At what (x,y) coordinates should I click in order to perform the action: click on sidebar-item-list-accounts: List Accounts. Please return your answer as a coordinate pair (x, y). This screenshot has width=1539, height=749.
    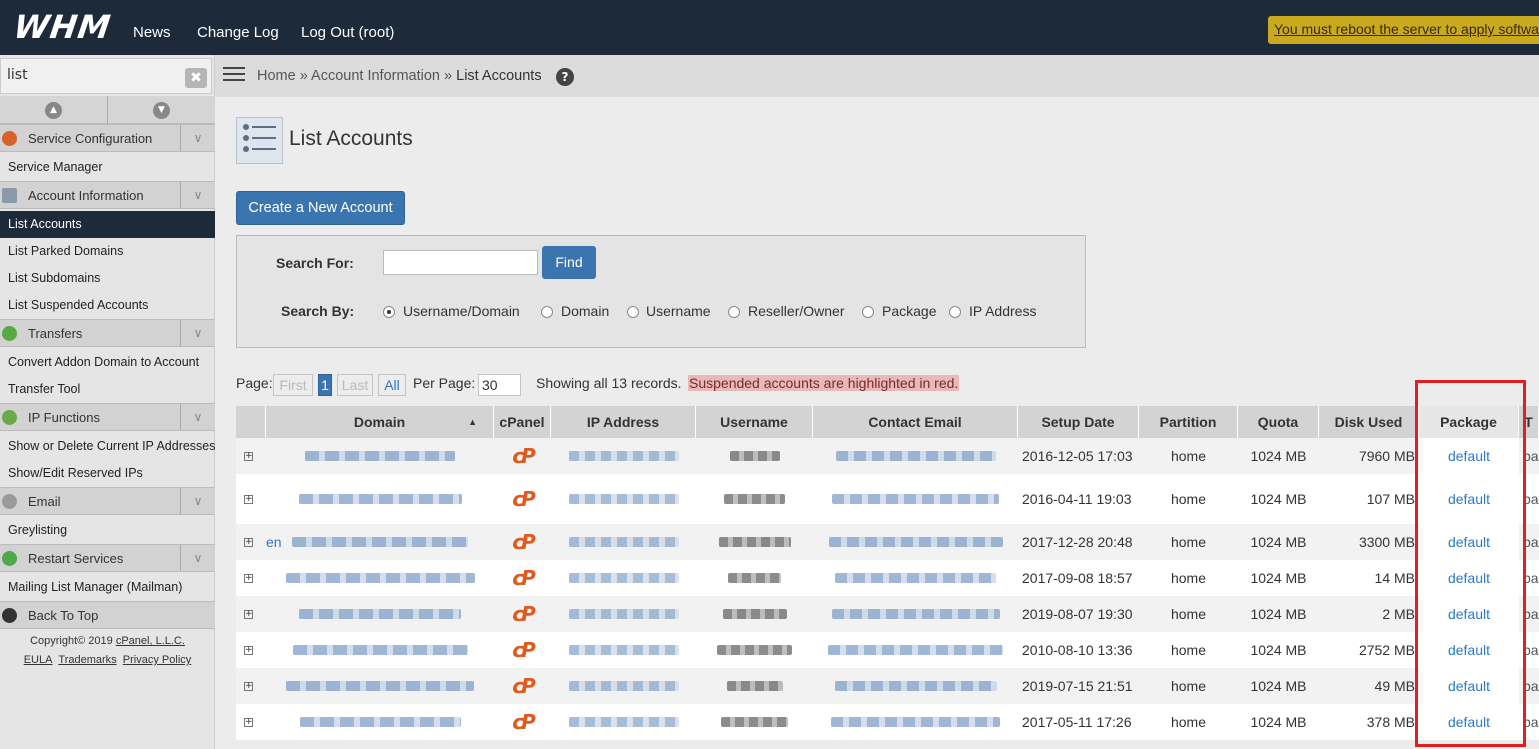
    Looking at the image, I should click on (107, 224).